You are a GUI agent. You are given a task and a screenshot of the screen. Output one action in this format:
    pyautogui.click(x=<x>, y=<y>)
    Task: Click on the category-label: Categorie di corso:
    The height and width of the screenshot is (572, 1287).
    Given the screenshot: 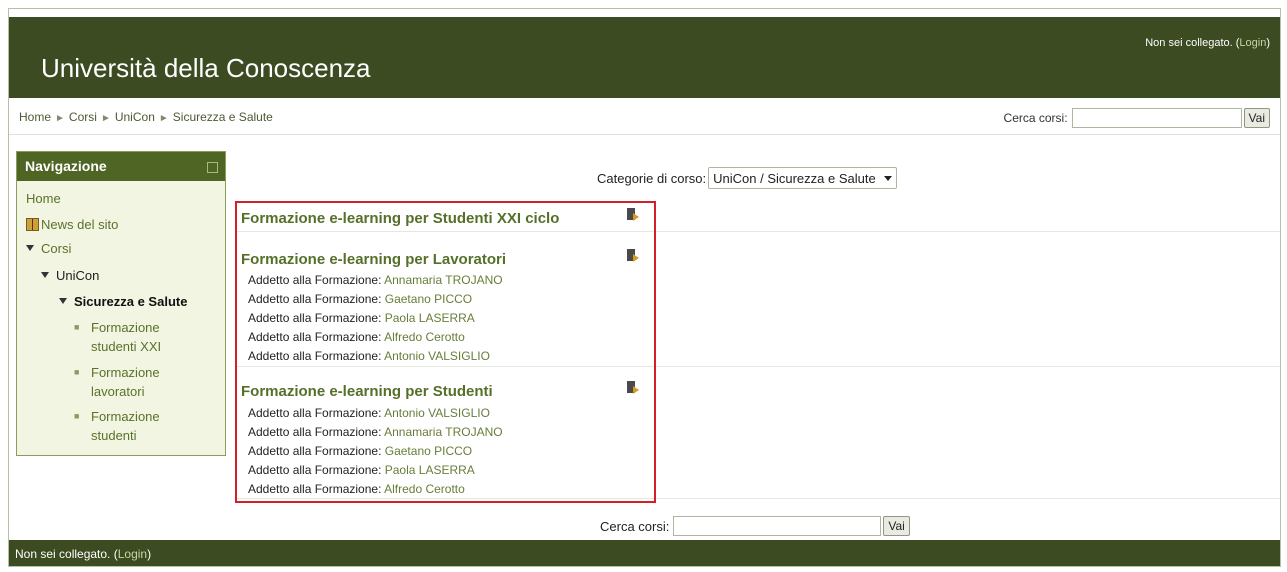 What is the action you would take?
    pyautogui.click(x=652, y=178)
    